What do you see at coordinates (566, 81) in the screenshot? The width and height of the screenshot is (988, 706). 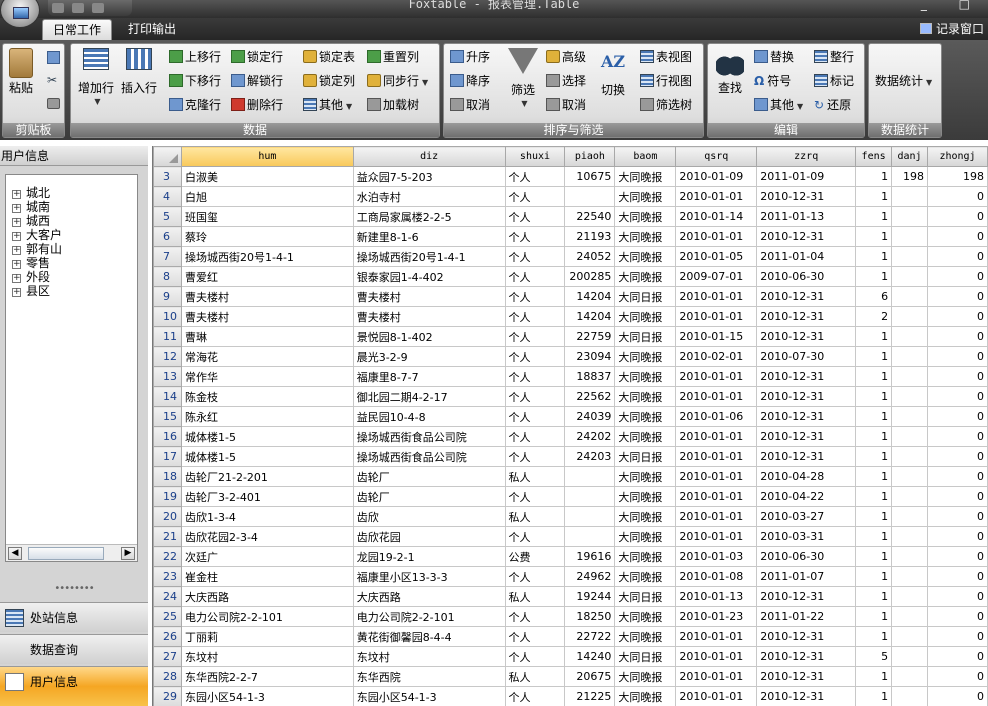 I see `select-filter-button: 选择` at bounding box center [566, 81].